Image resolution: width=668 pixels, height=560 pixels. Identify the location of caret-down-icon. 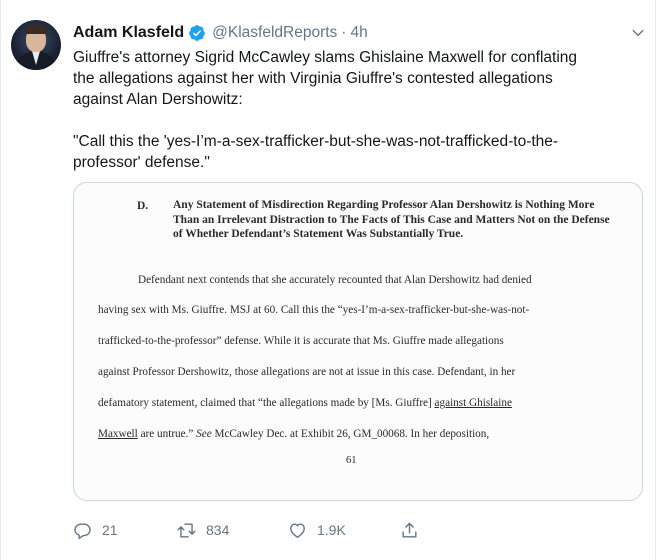
(638, 33).